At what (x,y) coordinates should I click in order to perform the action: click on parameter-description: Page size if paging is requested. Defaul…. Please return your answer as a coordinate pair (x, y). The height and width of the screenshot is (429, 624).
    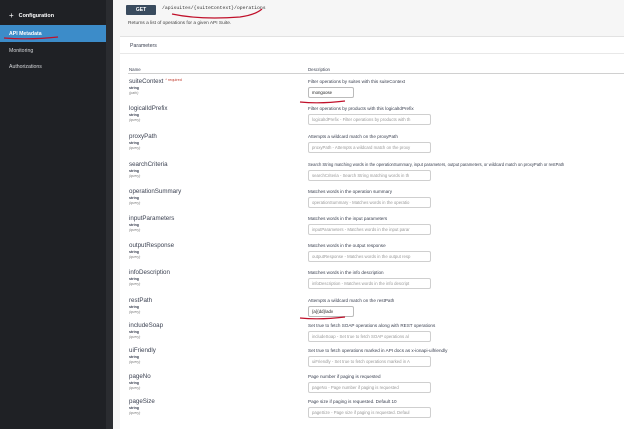
    Looking at the image, I should click on (352, 401).